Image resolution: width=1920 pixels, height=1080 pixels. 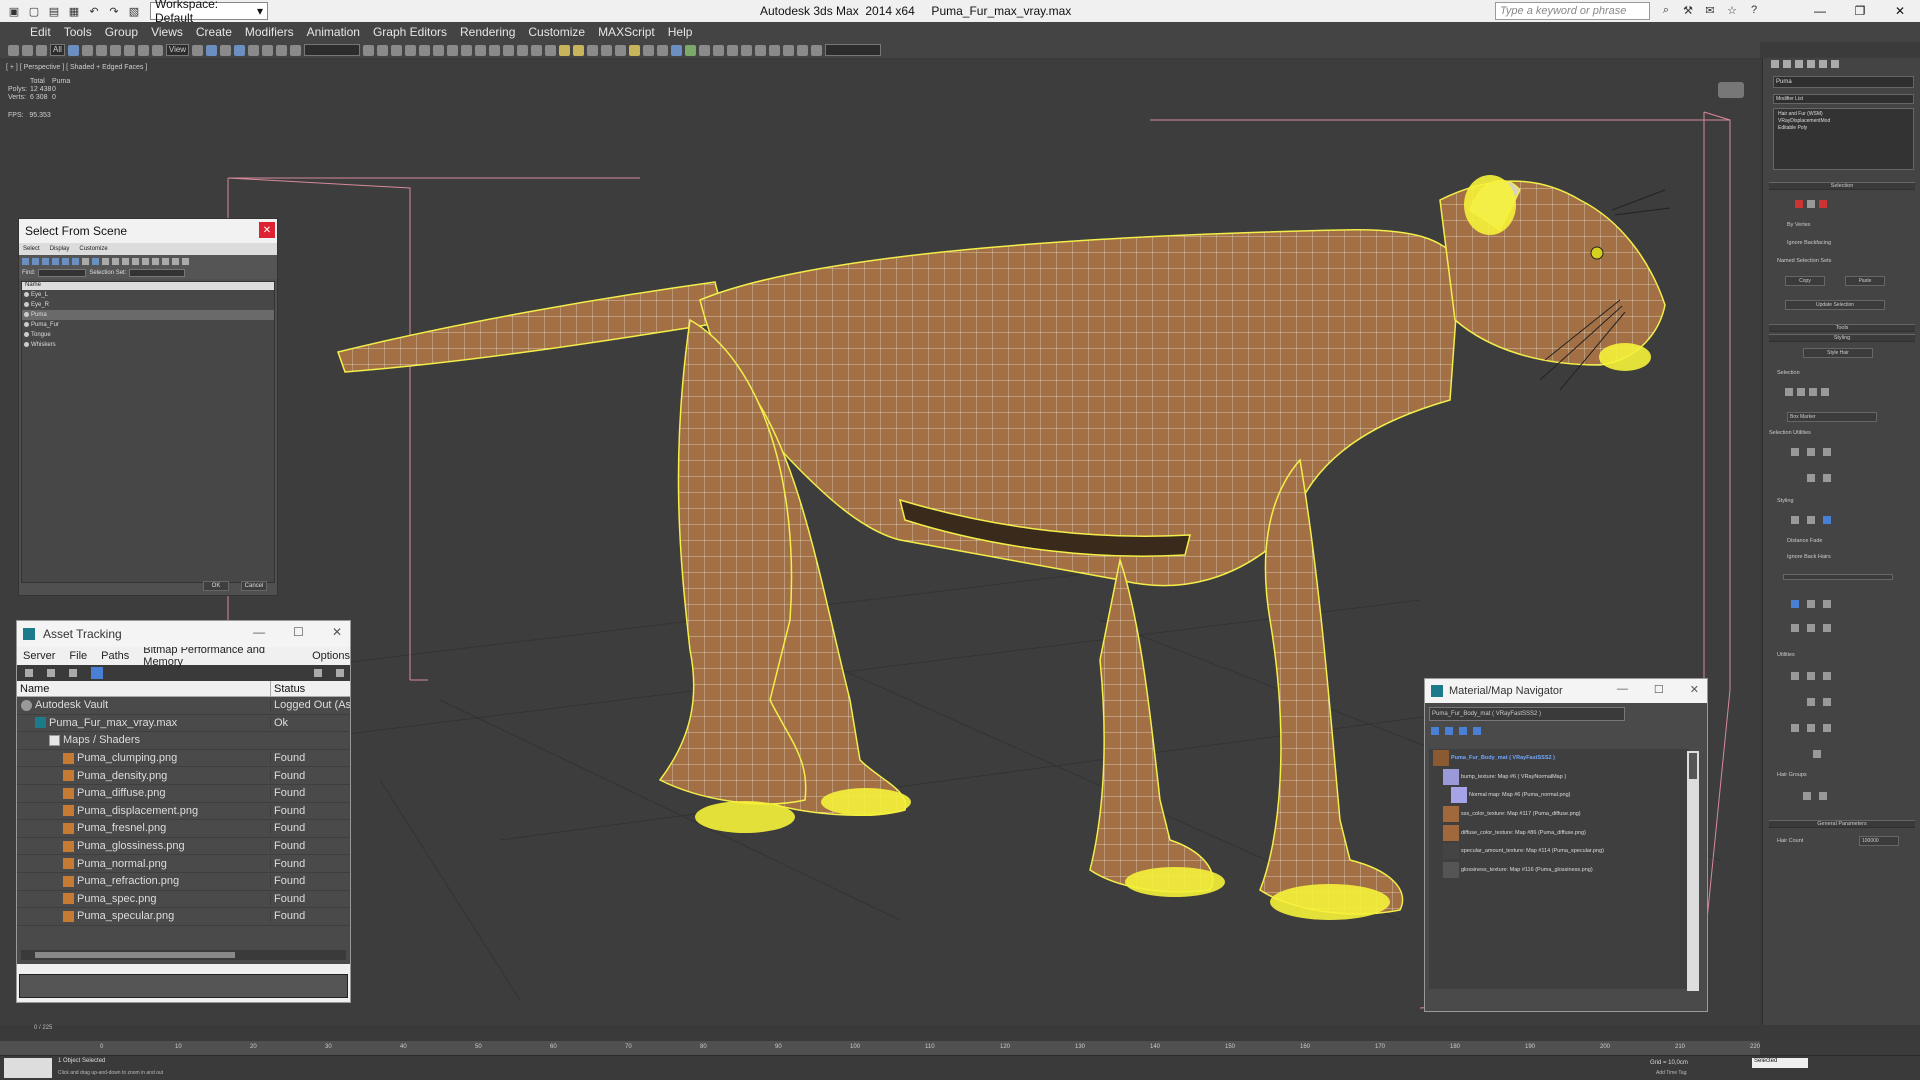 What do you see at coordinates (310, 688) in the screenshot?
I see `column-status: Status` at bounding box center [310, 688].